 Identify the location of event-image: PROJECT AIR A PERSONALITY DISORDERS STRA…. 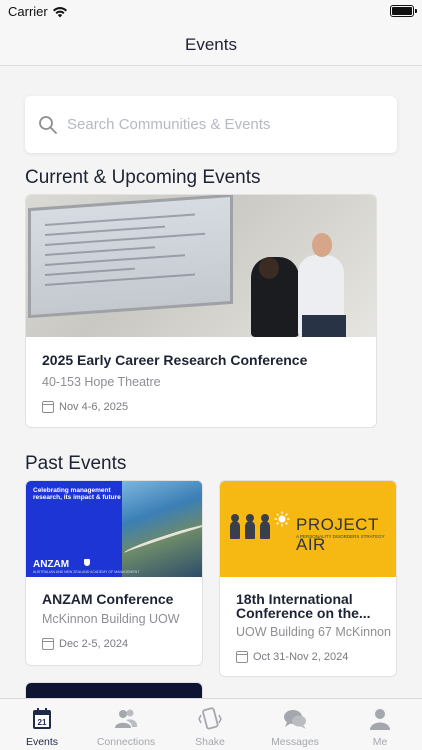
(308, 529).